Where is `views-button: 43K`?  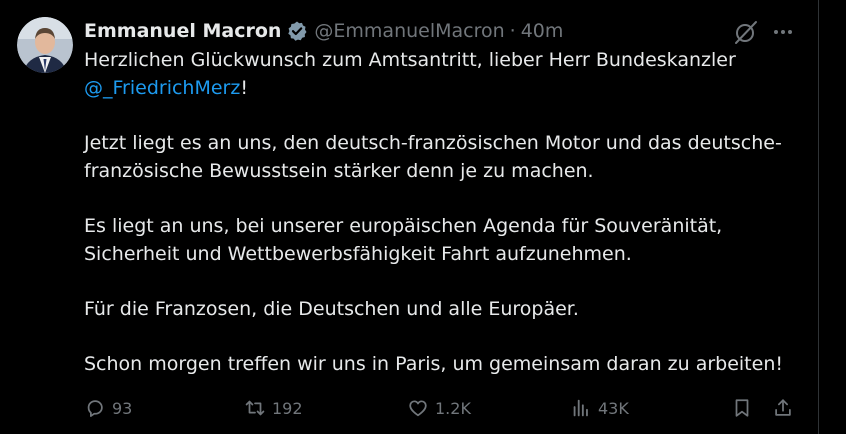 views-button: 43K is located at coordinates (599, 408).